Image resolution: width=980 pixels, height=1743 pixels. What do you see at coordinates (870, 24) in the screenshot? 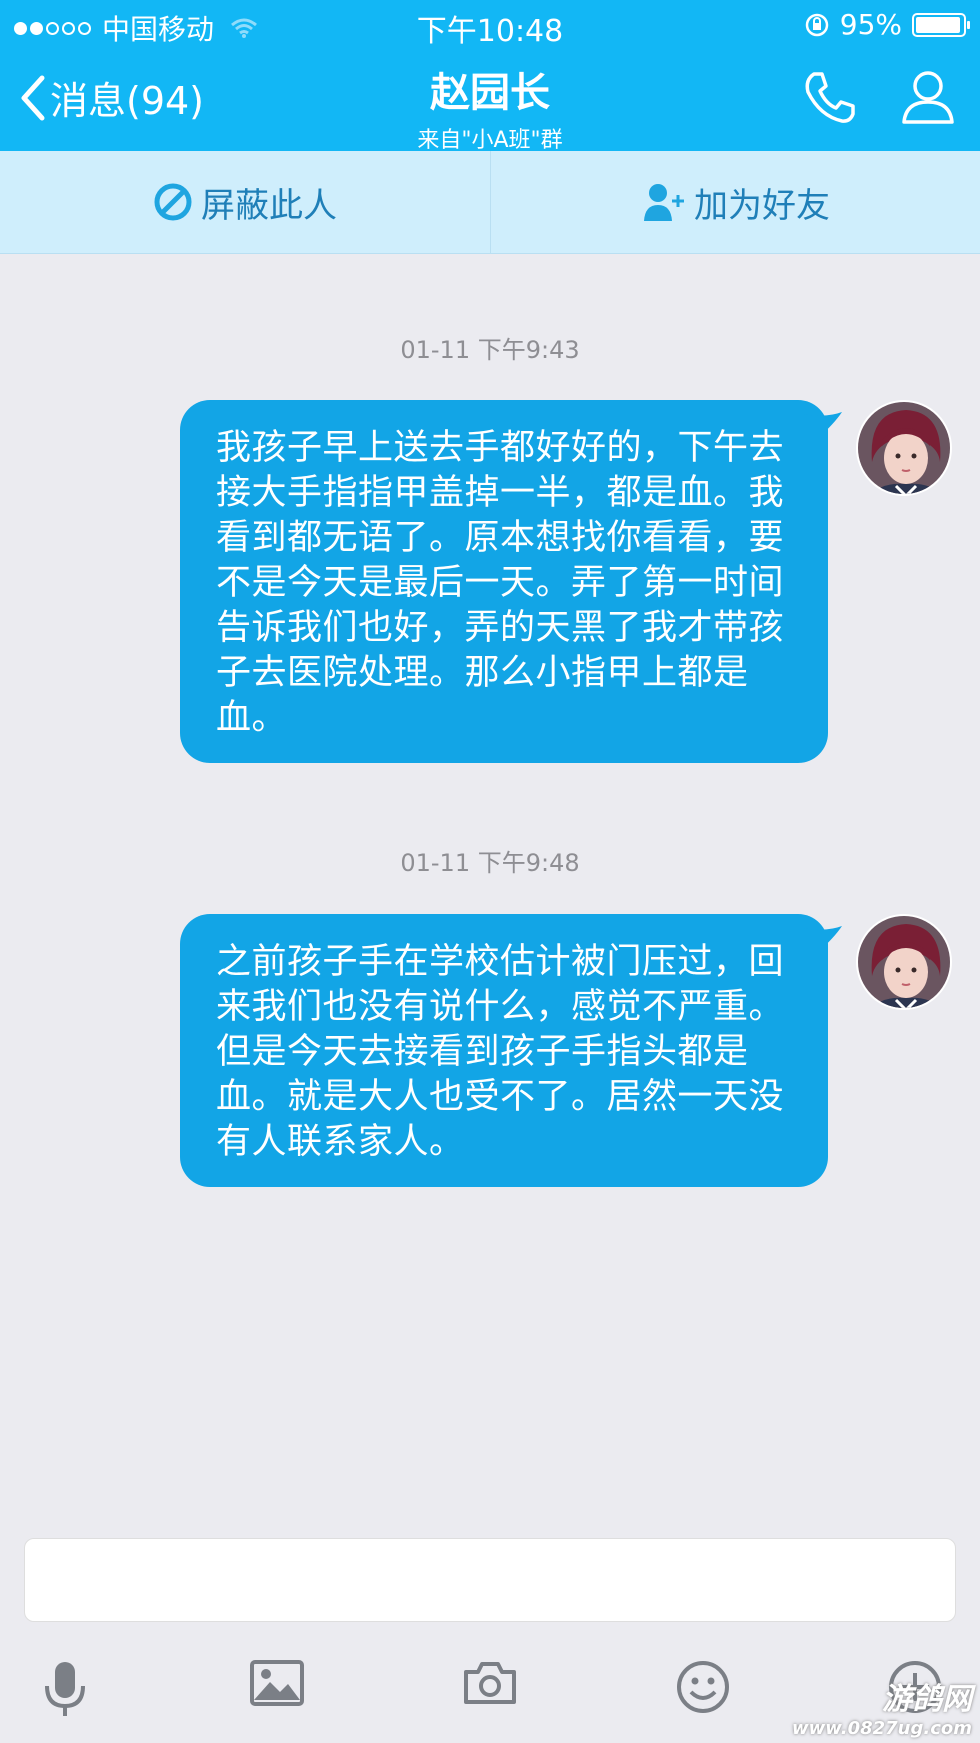
I see `battery-percent: 95%` at bounding box center [870, 24].